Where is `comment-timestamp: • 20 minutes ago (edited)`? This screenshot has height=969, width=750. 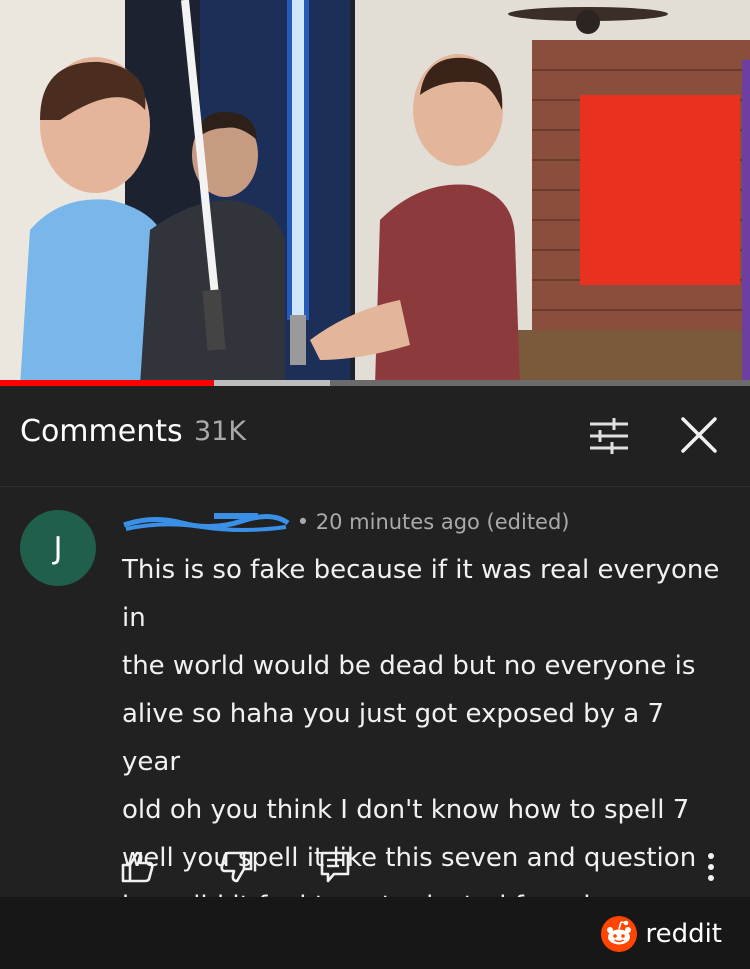
comment-timestamp: • 20 minutes ago (edited) is located at coordinates (433, 522).